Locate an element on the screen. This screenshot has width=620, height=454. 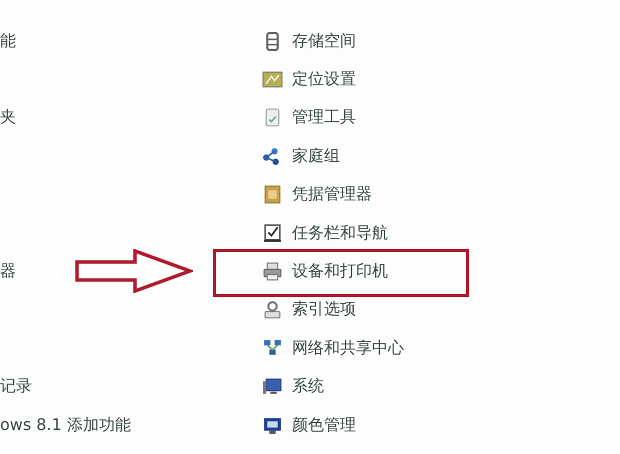
control-panel-link: 系统 is located at coordinates (308, 387).